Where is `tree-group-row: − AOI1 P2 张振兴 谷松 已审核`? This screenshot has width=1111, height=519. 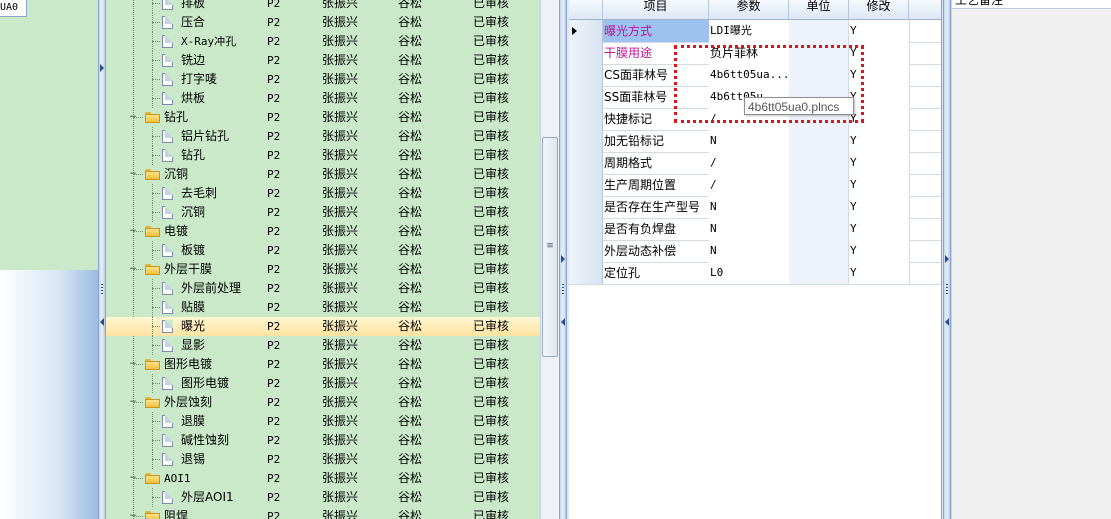
tree-group-row: − AOI1 P2 张振兴 谷松 已审核 is located at coordinates (323, 478).